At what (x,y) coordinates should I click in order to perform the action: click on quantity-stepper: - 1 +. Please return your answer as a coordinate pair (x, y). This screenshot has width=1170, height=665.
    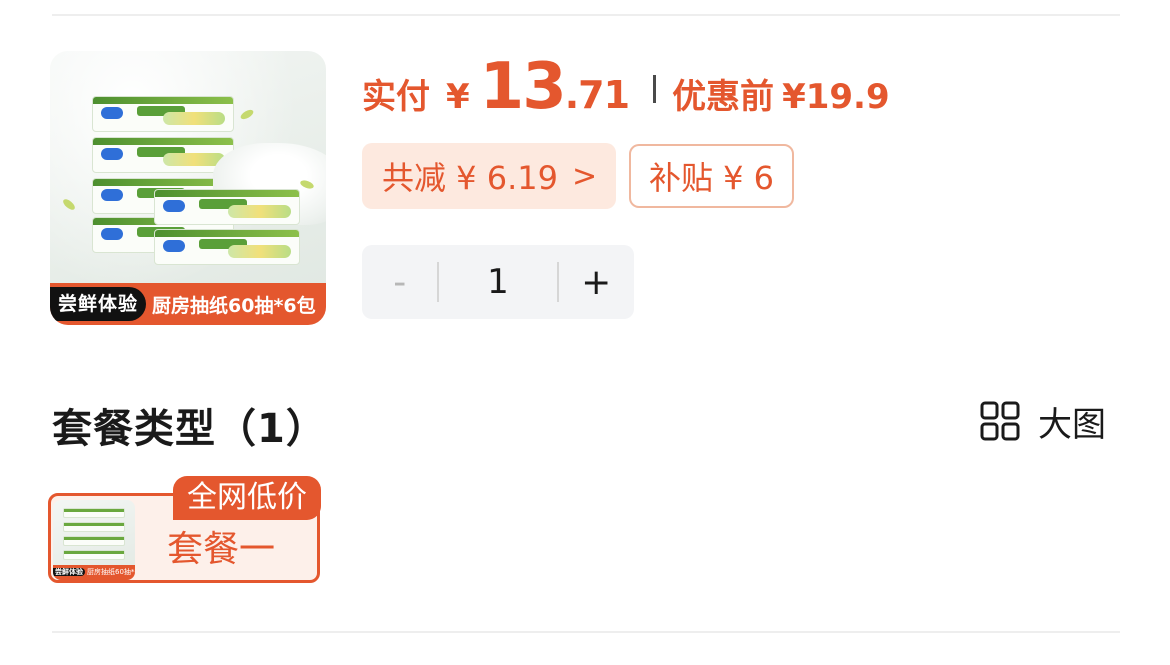
    Looking at the image, I should click on (498, 282).